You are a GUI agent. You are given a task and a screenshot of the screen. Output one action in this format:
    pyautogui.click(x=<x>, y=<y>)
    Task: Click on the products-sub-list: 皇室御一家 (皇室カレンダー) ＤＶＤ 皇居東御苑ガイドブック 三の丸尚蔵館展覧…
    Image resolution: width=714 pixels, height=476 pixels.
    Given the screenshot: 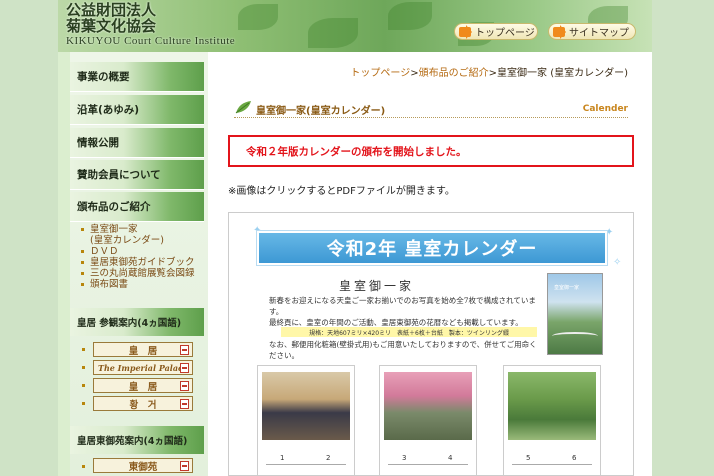 What is the action you would take?
    pyautogui.click(x=143, y=257)
    